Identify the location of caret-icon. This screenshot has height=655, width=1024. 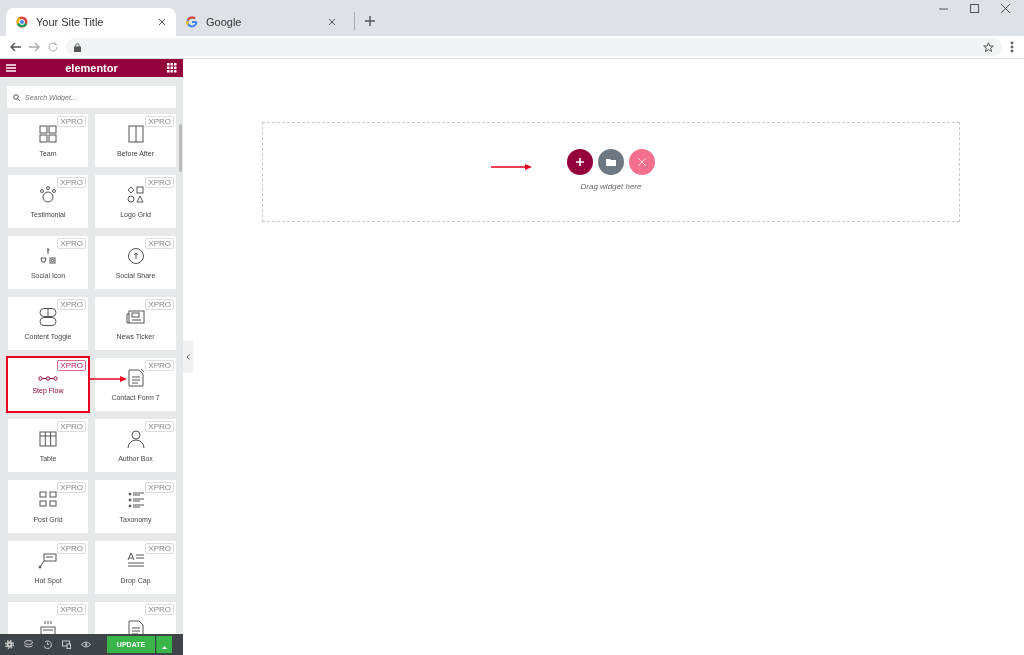
(164, 647).